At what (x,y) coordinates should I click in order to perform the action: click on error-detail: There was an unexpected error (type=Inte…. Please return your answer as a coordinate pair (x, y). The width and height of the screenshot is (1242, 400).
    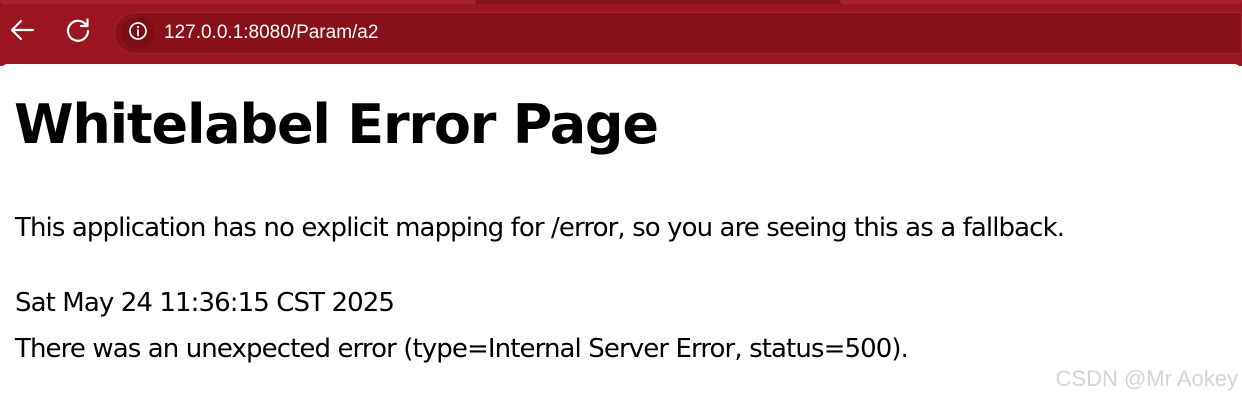
    Looking at the image, I should click on (462, 349).